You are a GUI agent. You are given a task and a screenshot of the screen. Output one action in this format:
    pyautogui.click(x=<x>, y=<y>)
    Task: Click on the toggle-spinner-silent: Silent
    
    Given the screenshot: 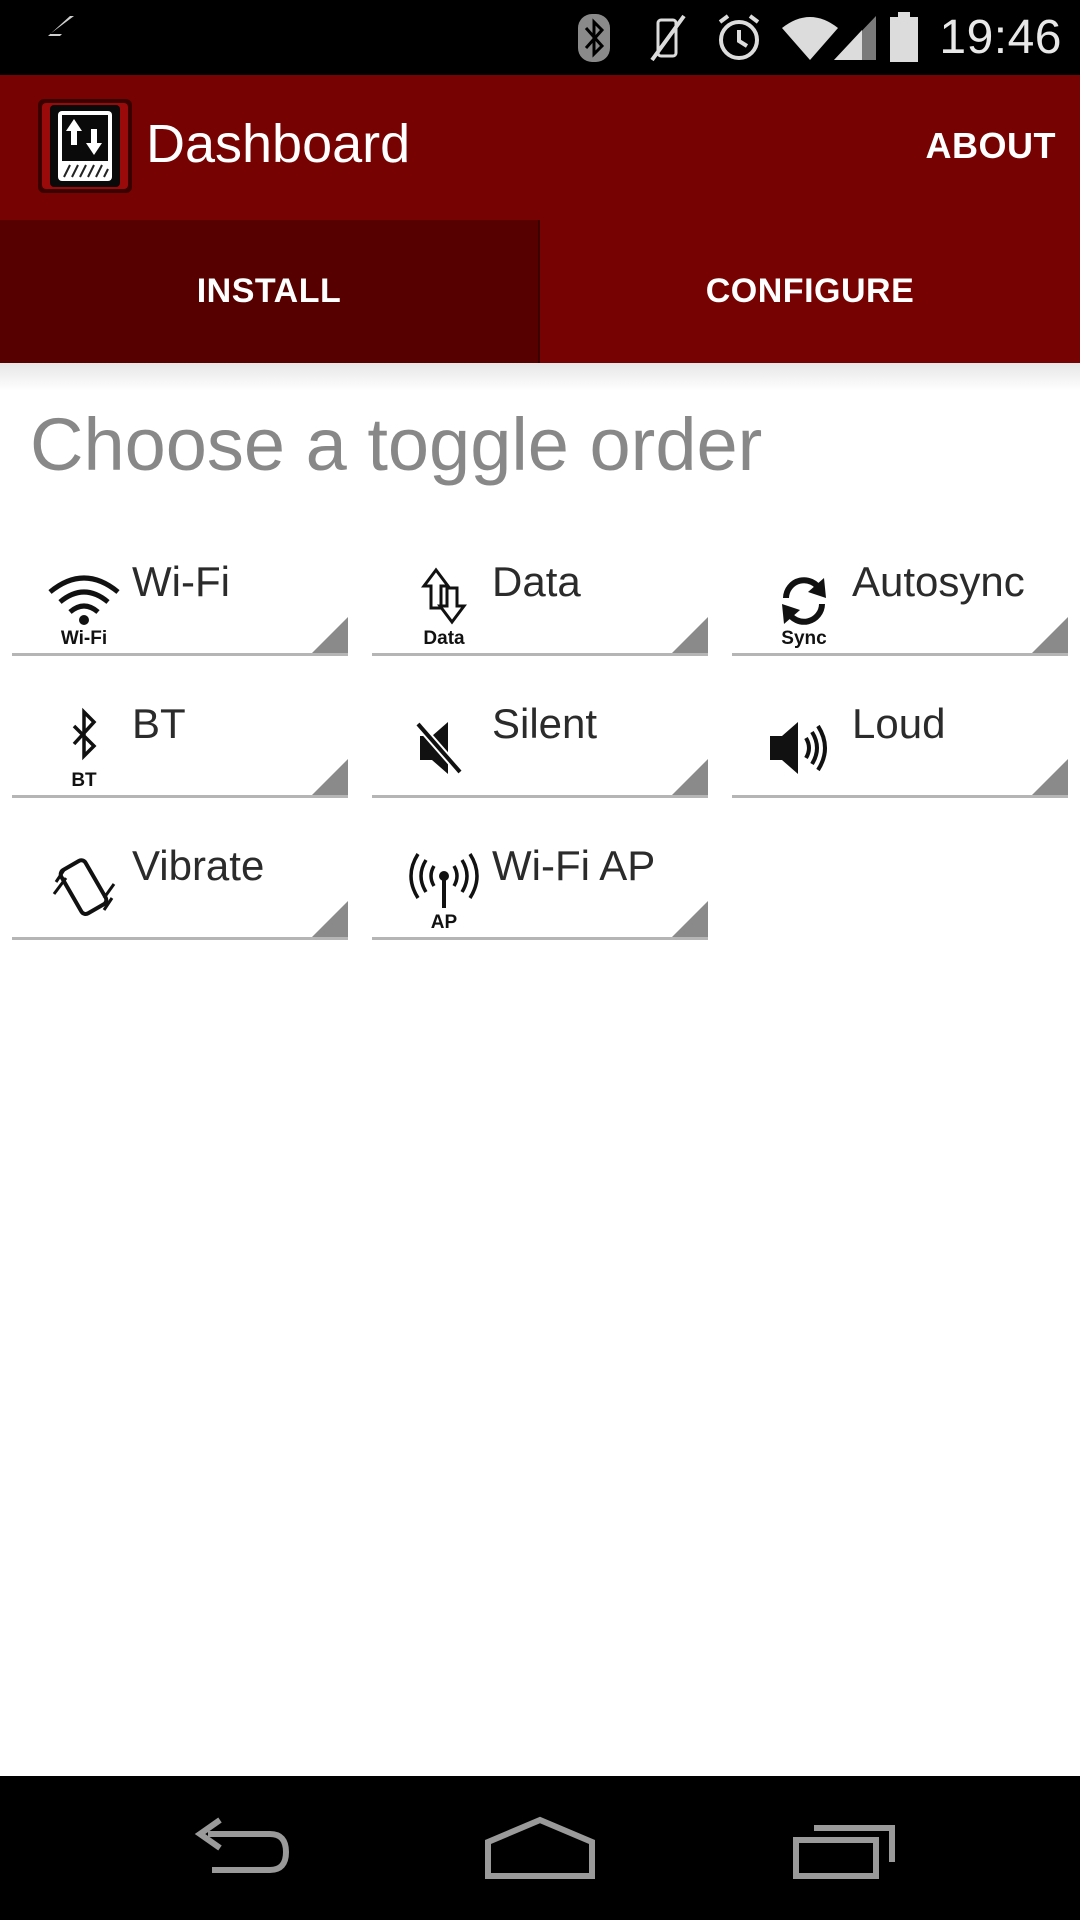 What is the action you would take?
    pyautogui.click(x=540, y=742)
    